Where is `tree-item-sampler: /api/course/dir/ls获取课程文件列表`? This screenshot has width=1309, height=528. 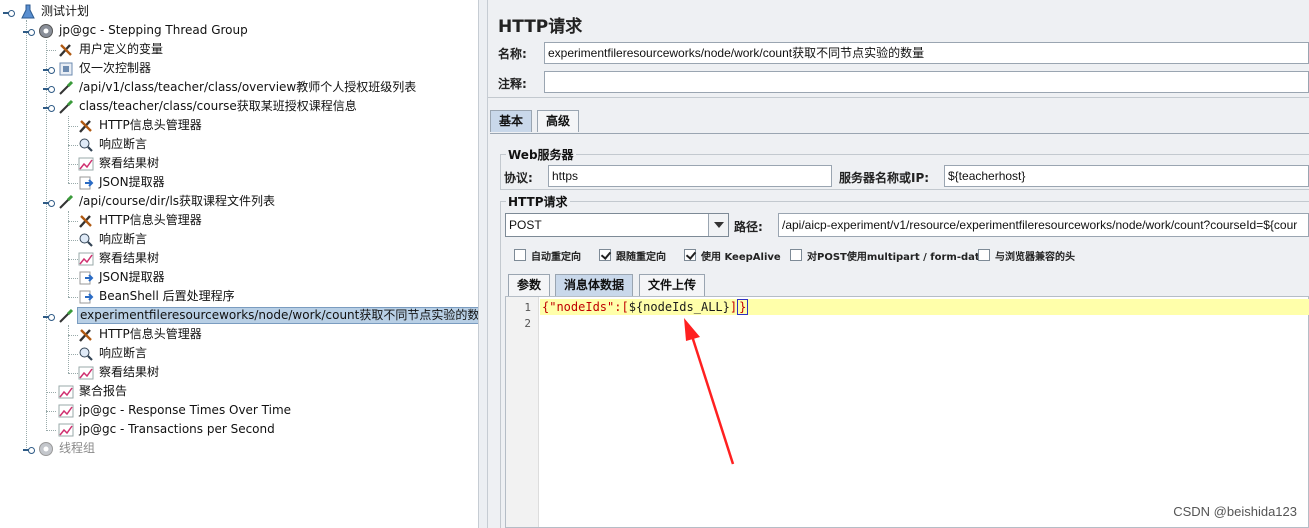 tree-item-sampler: /api/course/dir/ls获取课程文件列表 is located at coordinates (167, 201).